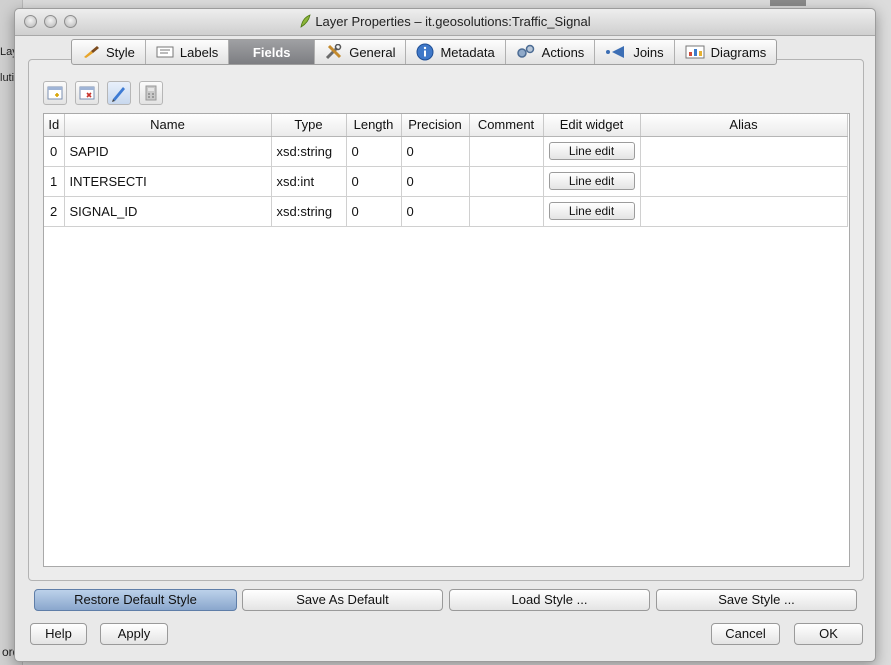 The width and height of the screenshot is (891, 665). I want to click on apply-button: Apply, so click(134, 634).